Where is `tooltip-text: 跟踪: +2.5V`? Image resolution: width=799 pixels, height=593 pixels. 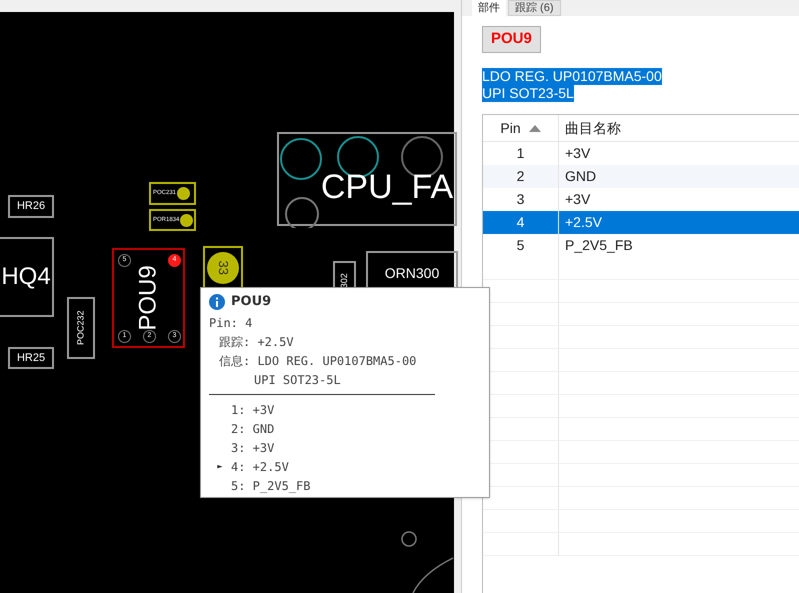
tooltip-text: 跟踪: +2.5V is located at coordinates (256, 342).